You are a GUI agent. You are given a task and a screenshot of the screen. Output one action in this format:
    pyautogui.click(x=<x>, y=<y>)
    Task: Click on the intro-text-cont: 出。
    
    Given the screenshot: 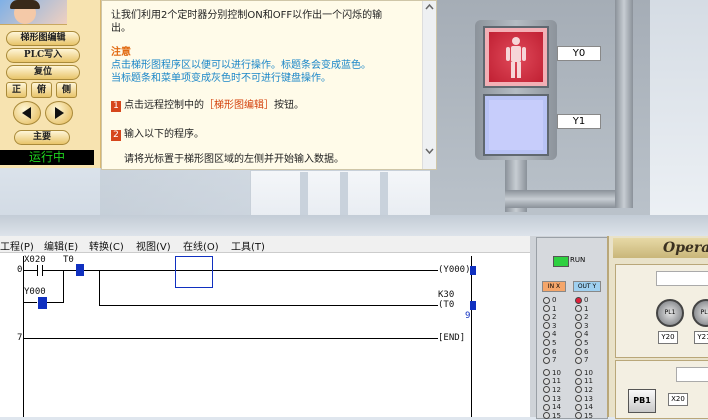 What is the action you would take?
    pyautogui.click(x=121, y=28)
    